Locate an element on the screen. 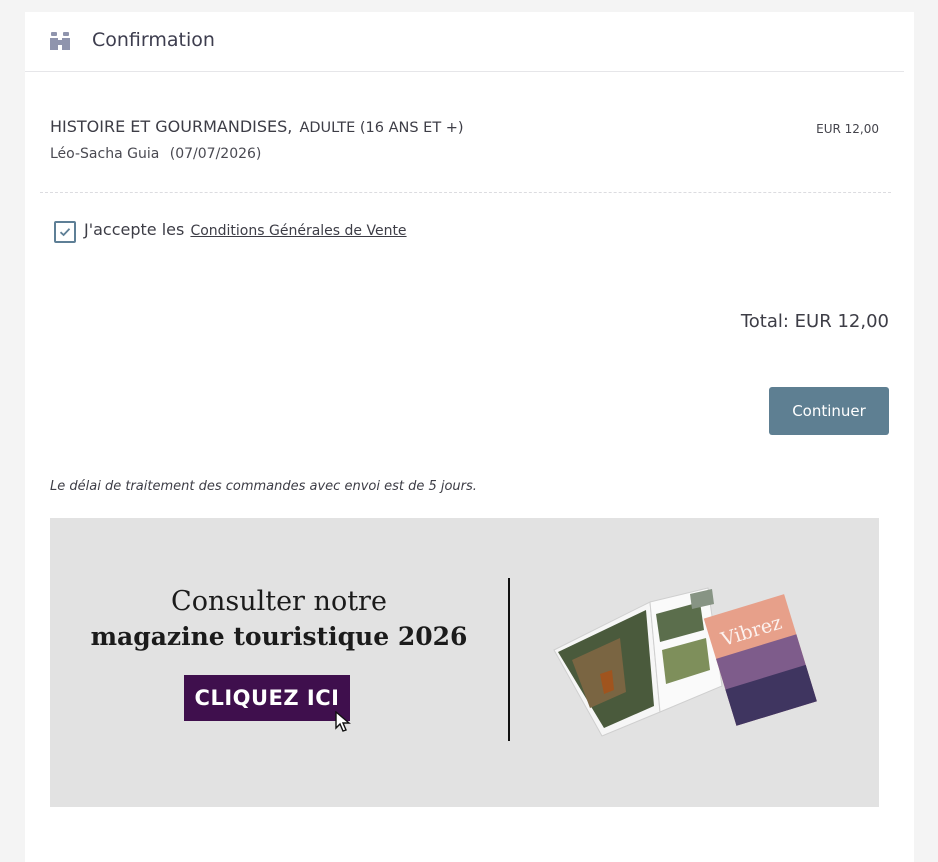 This screenshot has height=862, width=938. order-date: (07/07/2026) is located at coordinates (215, 154).